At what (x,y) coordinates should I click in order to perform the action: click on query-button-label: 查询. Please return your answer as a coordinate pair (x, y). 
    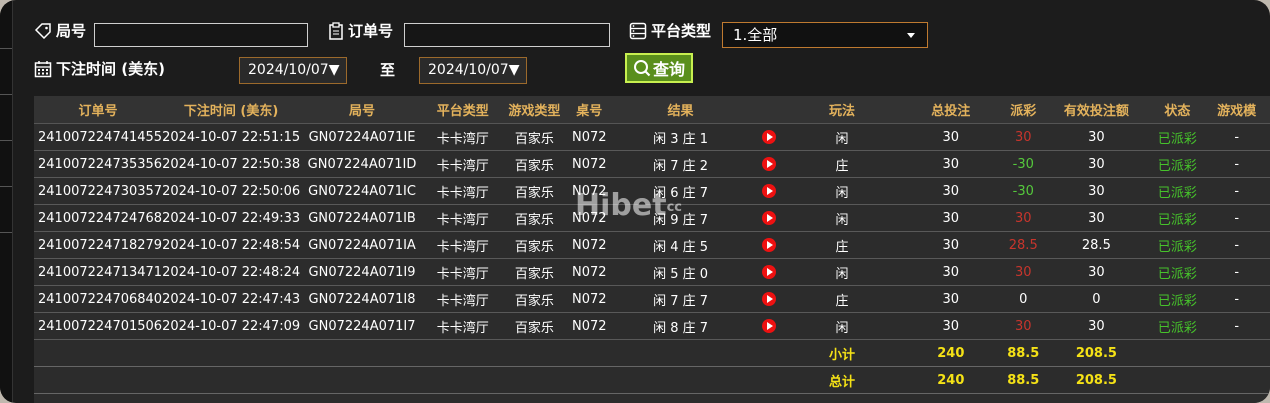
    Looking at the image, I should click on (668, 69).